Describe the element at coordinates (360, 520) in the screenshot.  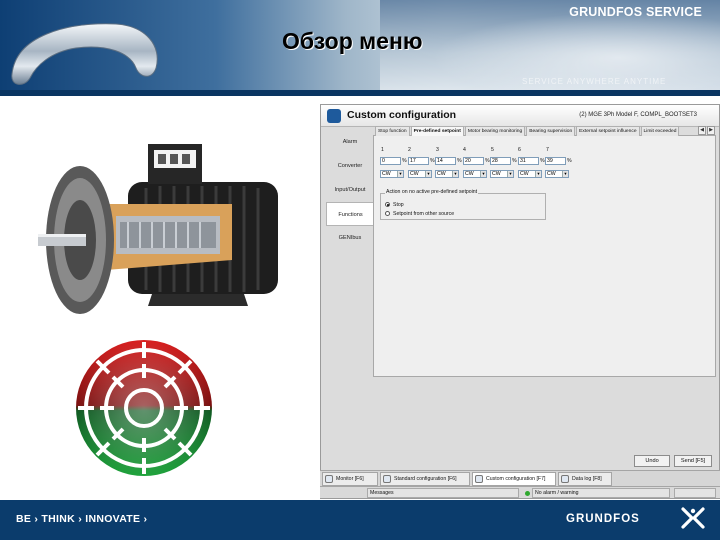
I see `footer-bar: BE › THINK › INNOVATE › GRUNDFOS` at that location.